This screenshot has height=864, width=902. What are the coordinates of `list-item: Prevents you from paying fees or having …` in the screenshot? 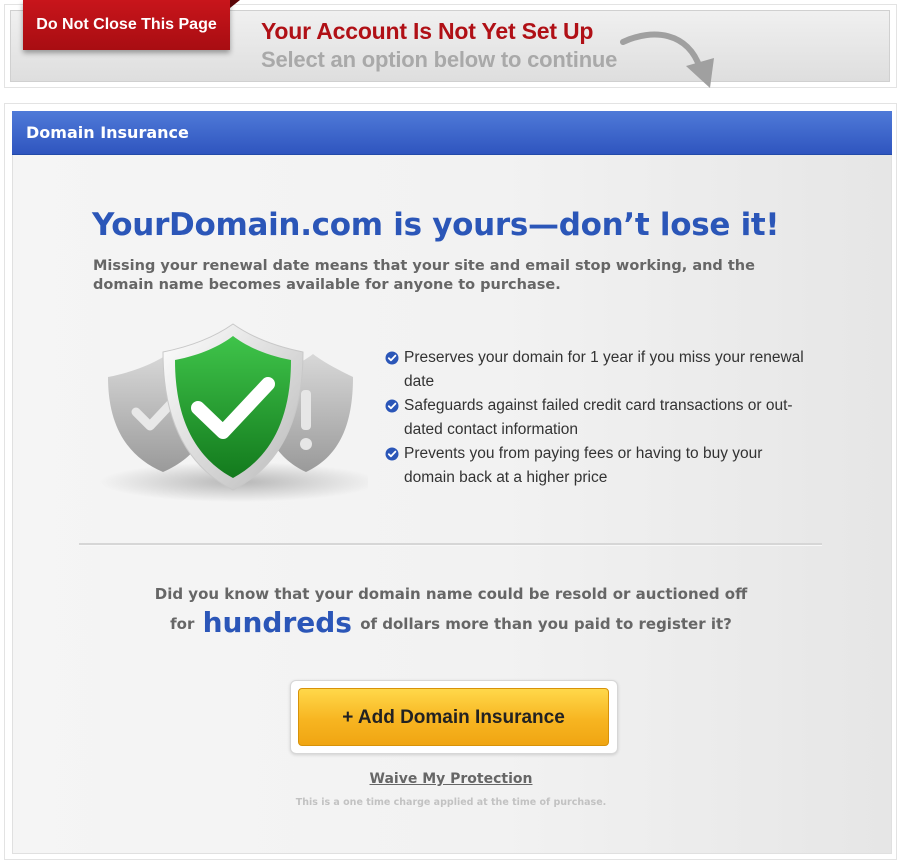 It's located at (595, 466).